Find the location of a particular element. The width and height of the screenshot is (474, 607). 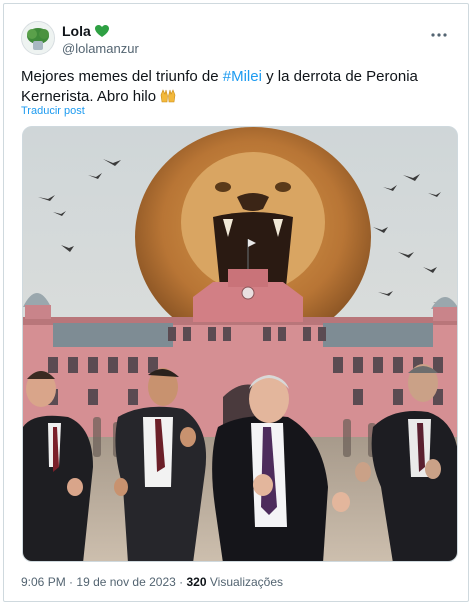

author-handle: @lolamanzur is located at coordinates (100, 48).